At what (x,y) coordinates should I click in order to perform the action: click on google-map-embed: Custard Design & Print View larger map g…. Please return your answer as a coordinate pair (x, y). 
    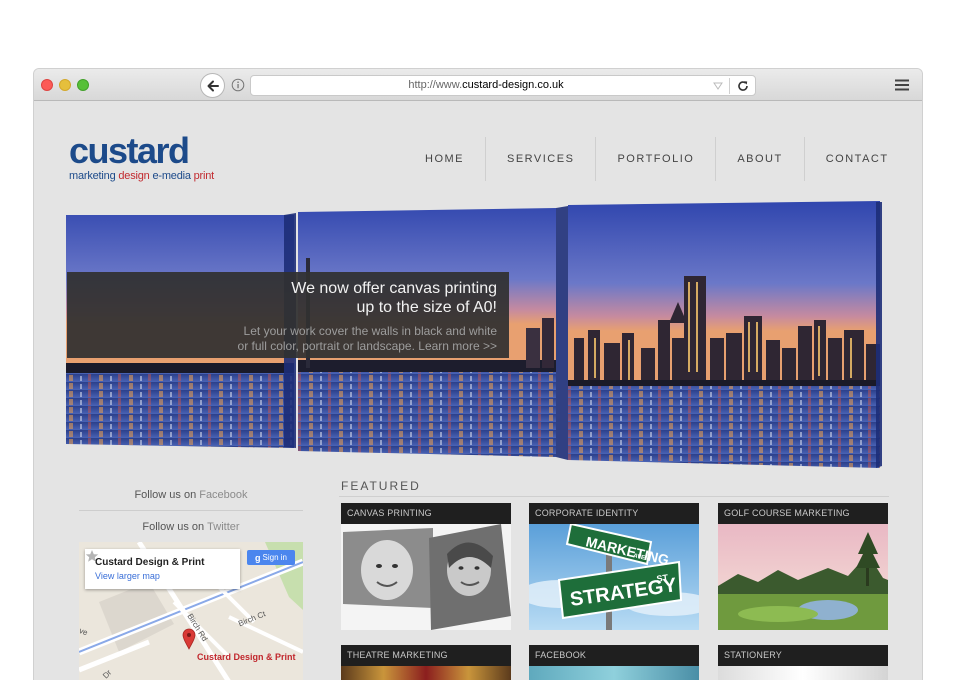
    Looking at the image, I should click on (191, 611).